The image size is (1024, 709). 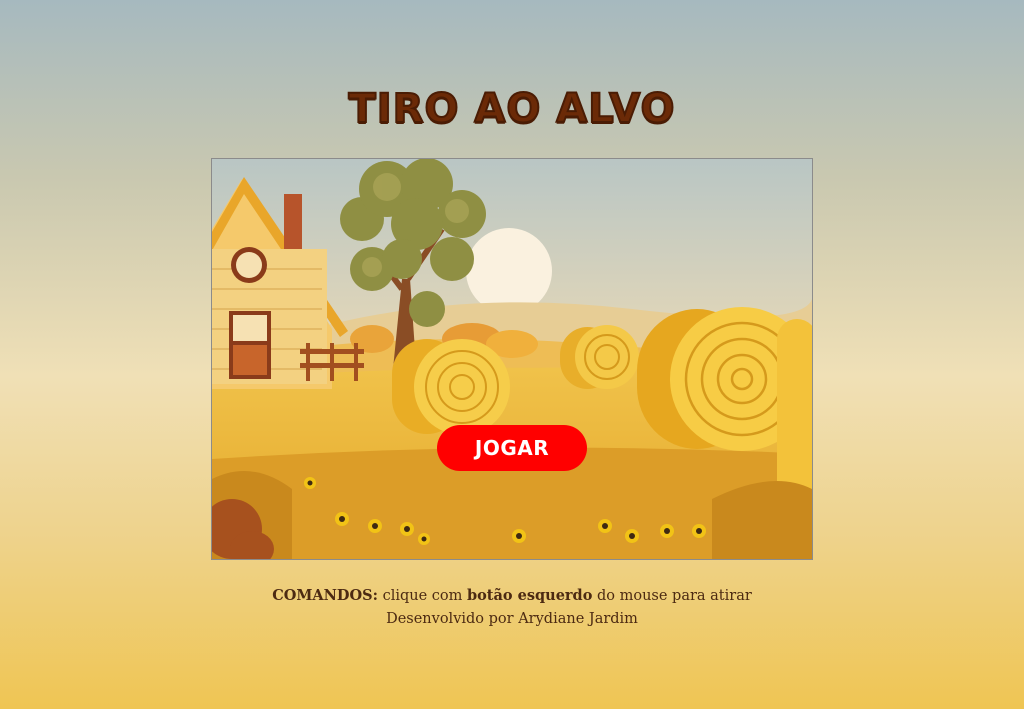 I want to click on play-button: JOGAR, so click(x=512, y=448).